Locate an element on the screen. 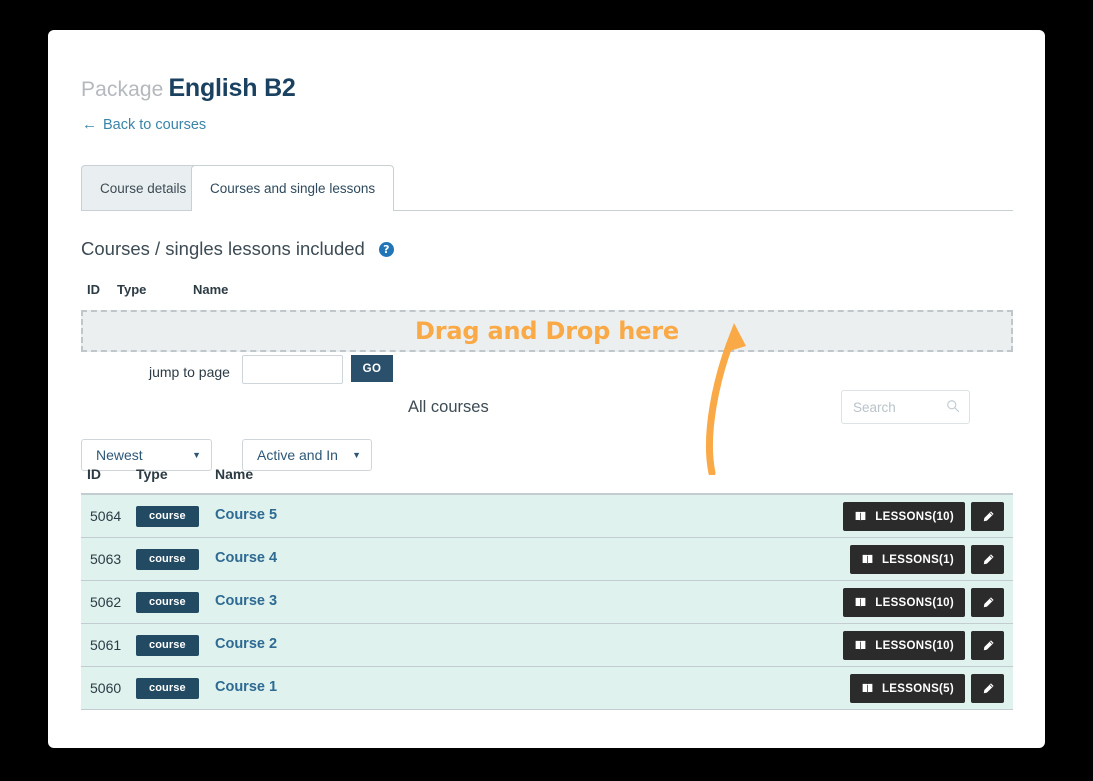  jump-to-page-input is located at coordinates (292, 369).